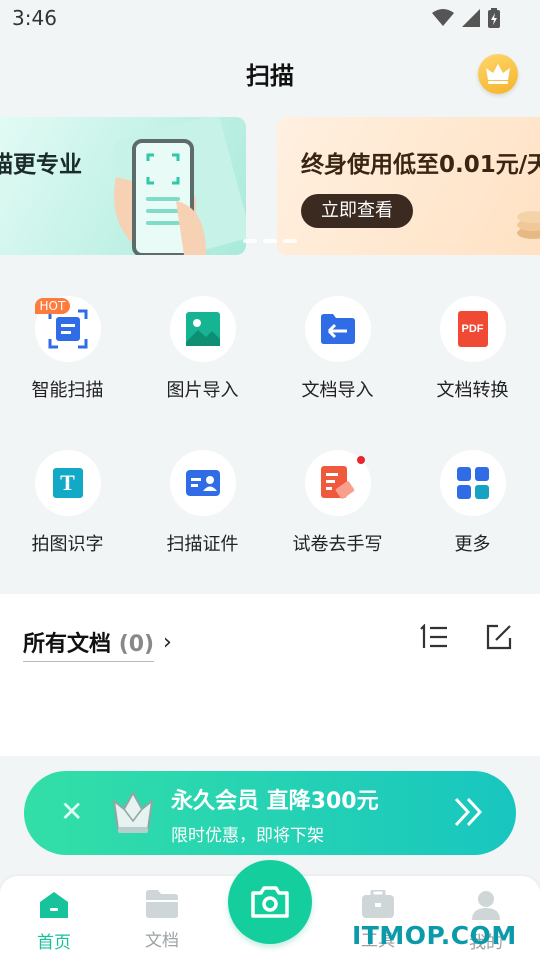  Describe the element at coordinates (528, 225) in the screenshot. I see `coins-icon` at that location.